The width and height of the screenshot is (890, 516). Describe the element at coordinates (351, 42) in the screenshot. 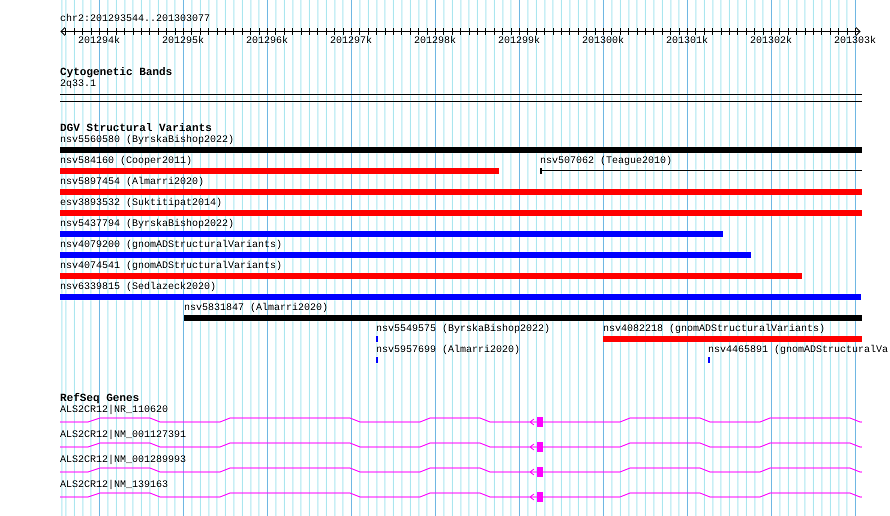

I see `tick-label: 201297k` at that location.